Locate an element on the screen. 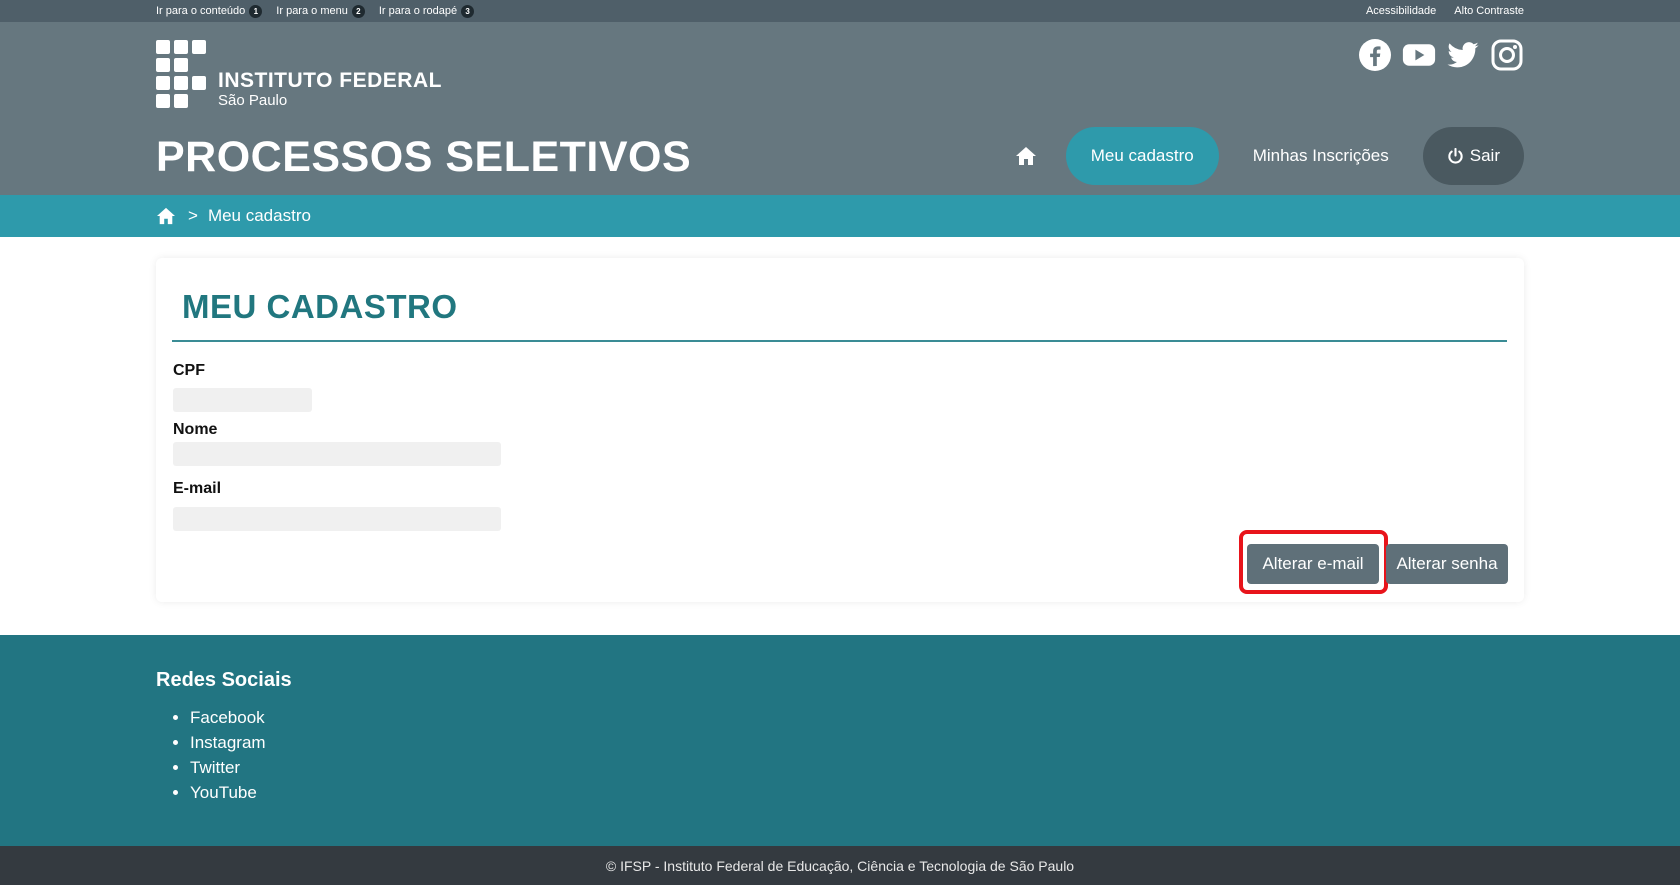 This screenshot has width=1680, height=885. logout-button: Sair is located at coordinates (1473, 156).